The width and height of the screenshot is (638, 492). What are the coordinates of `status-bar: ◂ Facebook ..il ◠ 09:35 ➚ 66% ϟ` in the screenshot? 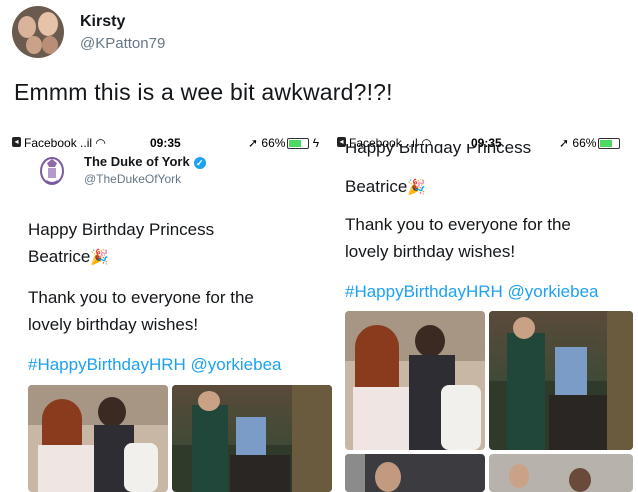 It's located at (171, 143).